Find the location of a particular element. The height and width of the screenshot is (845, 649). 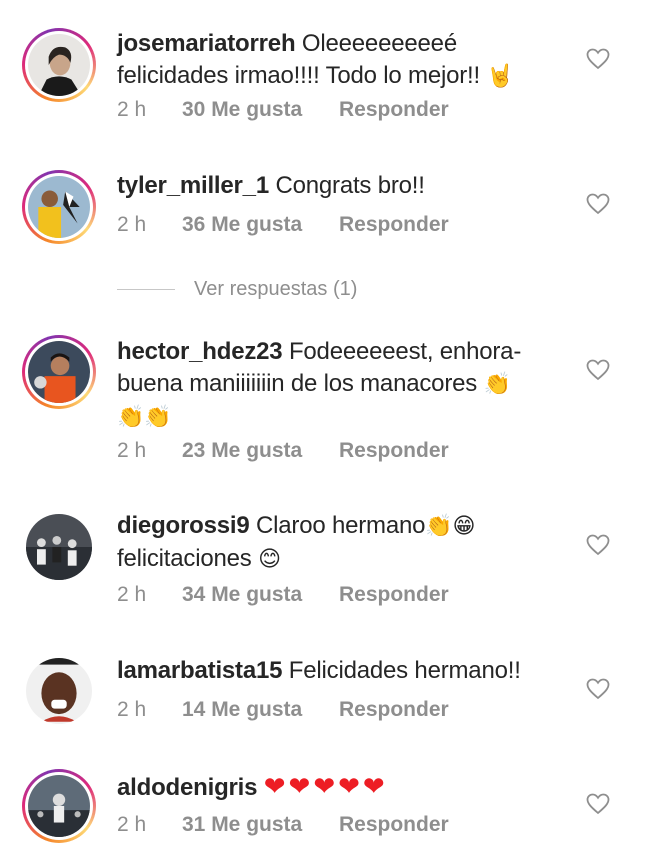

comment-likes: 36 Me gusta is located at coordinates (260, 225).